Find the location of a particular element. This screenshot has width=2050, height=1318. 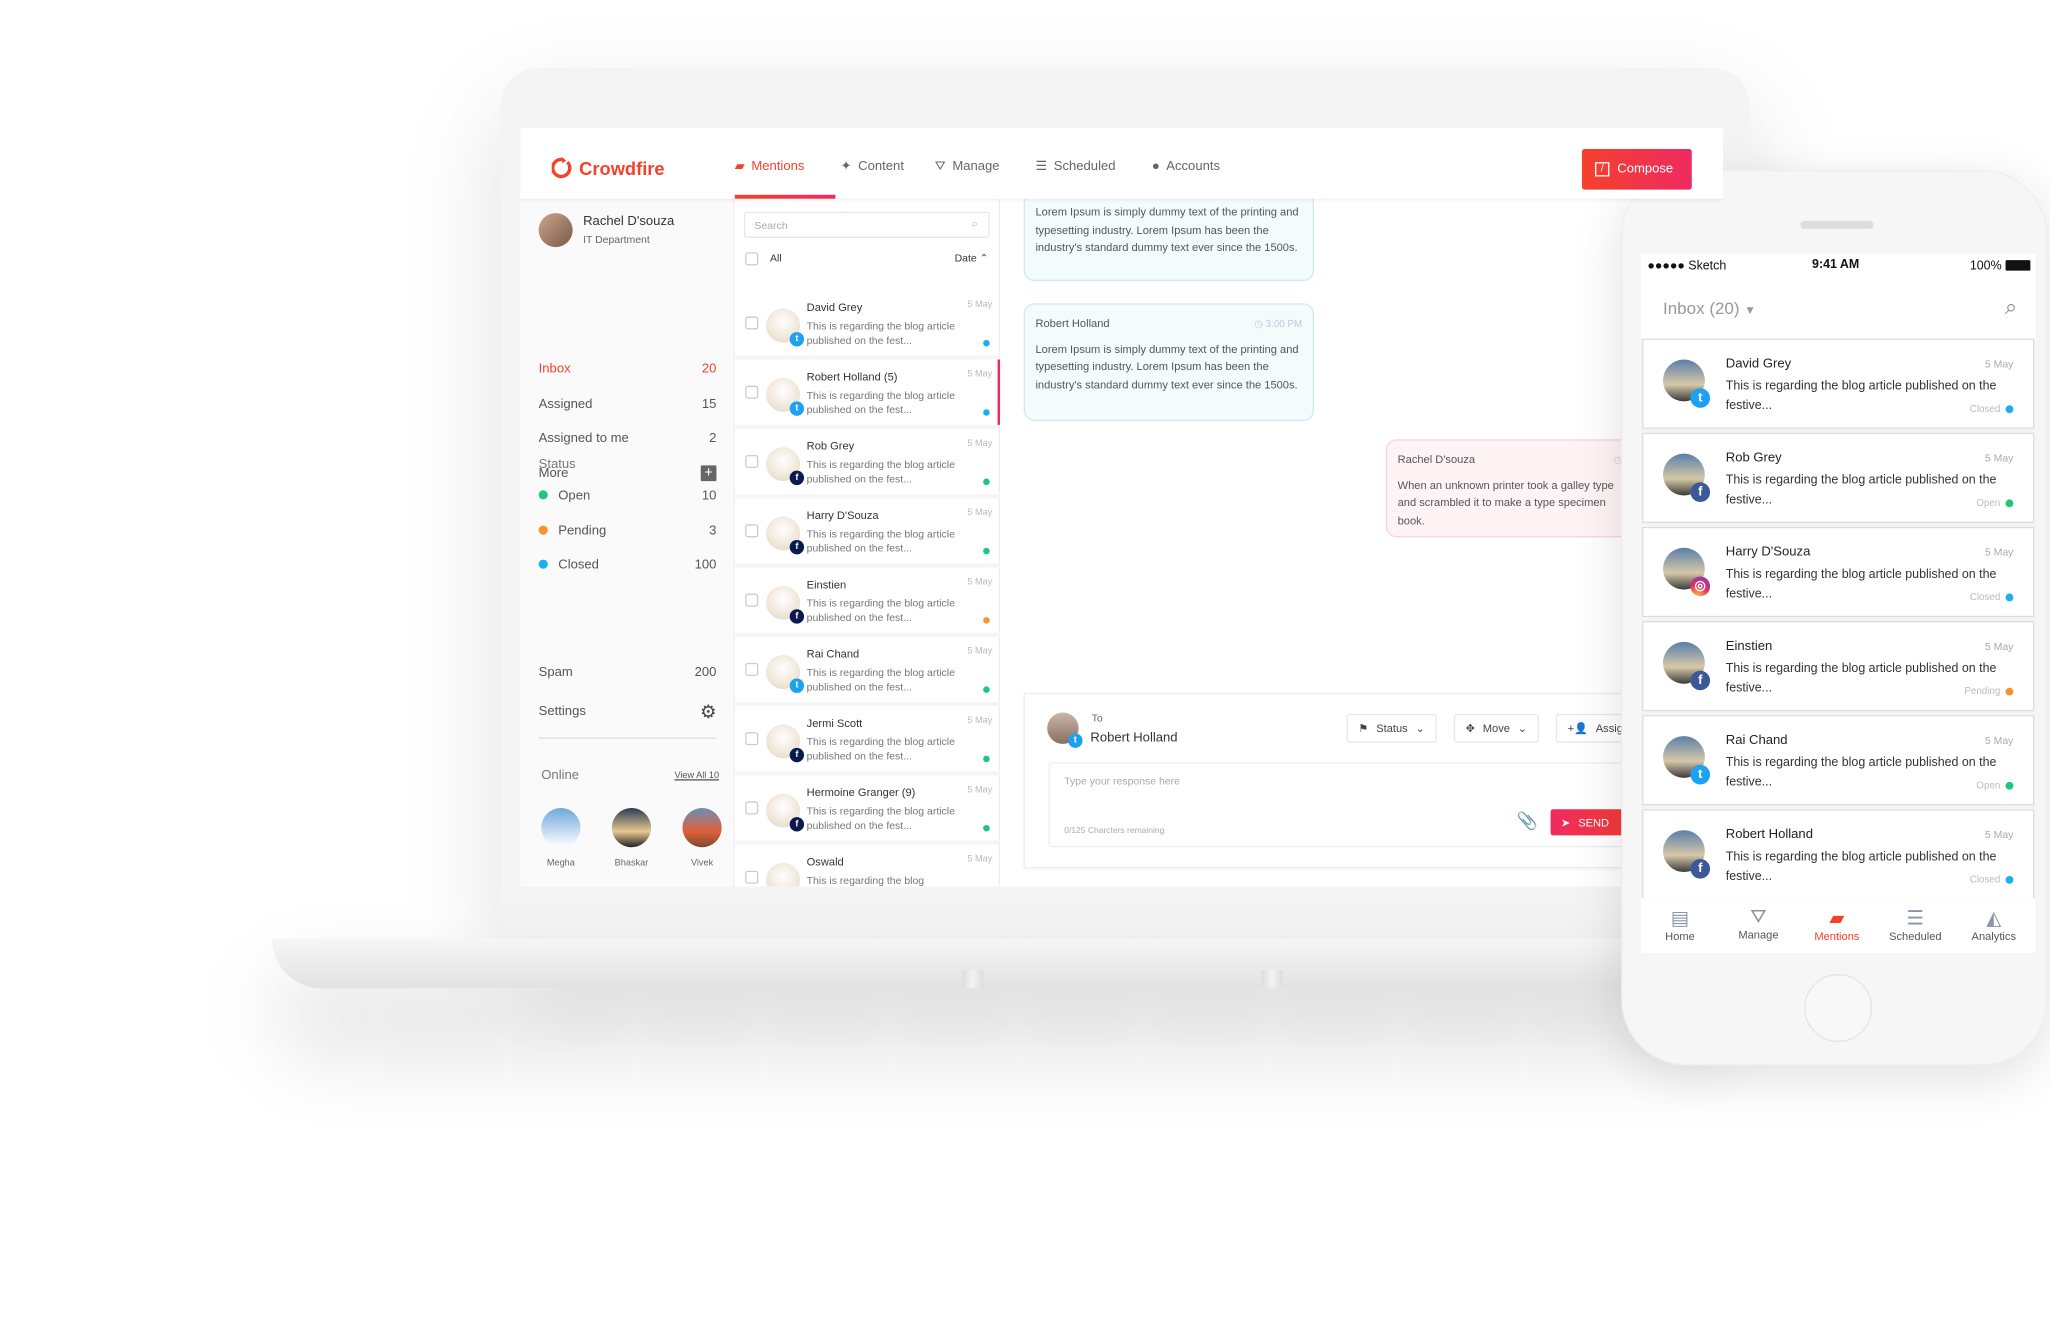

logo: Crowdfire is located at coordinates (608, 167).